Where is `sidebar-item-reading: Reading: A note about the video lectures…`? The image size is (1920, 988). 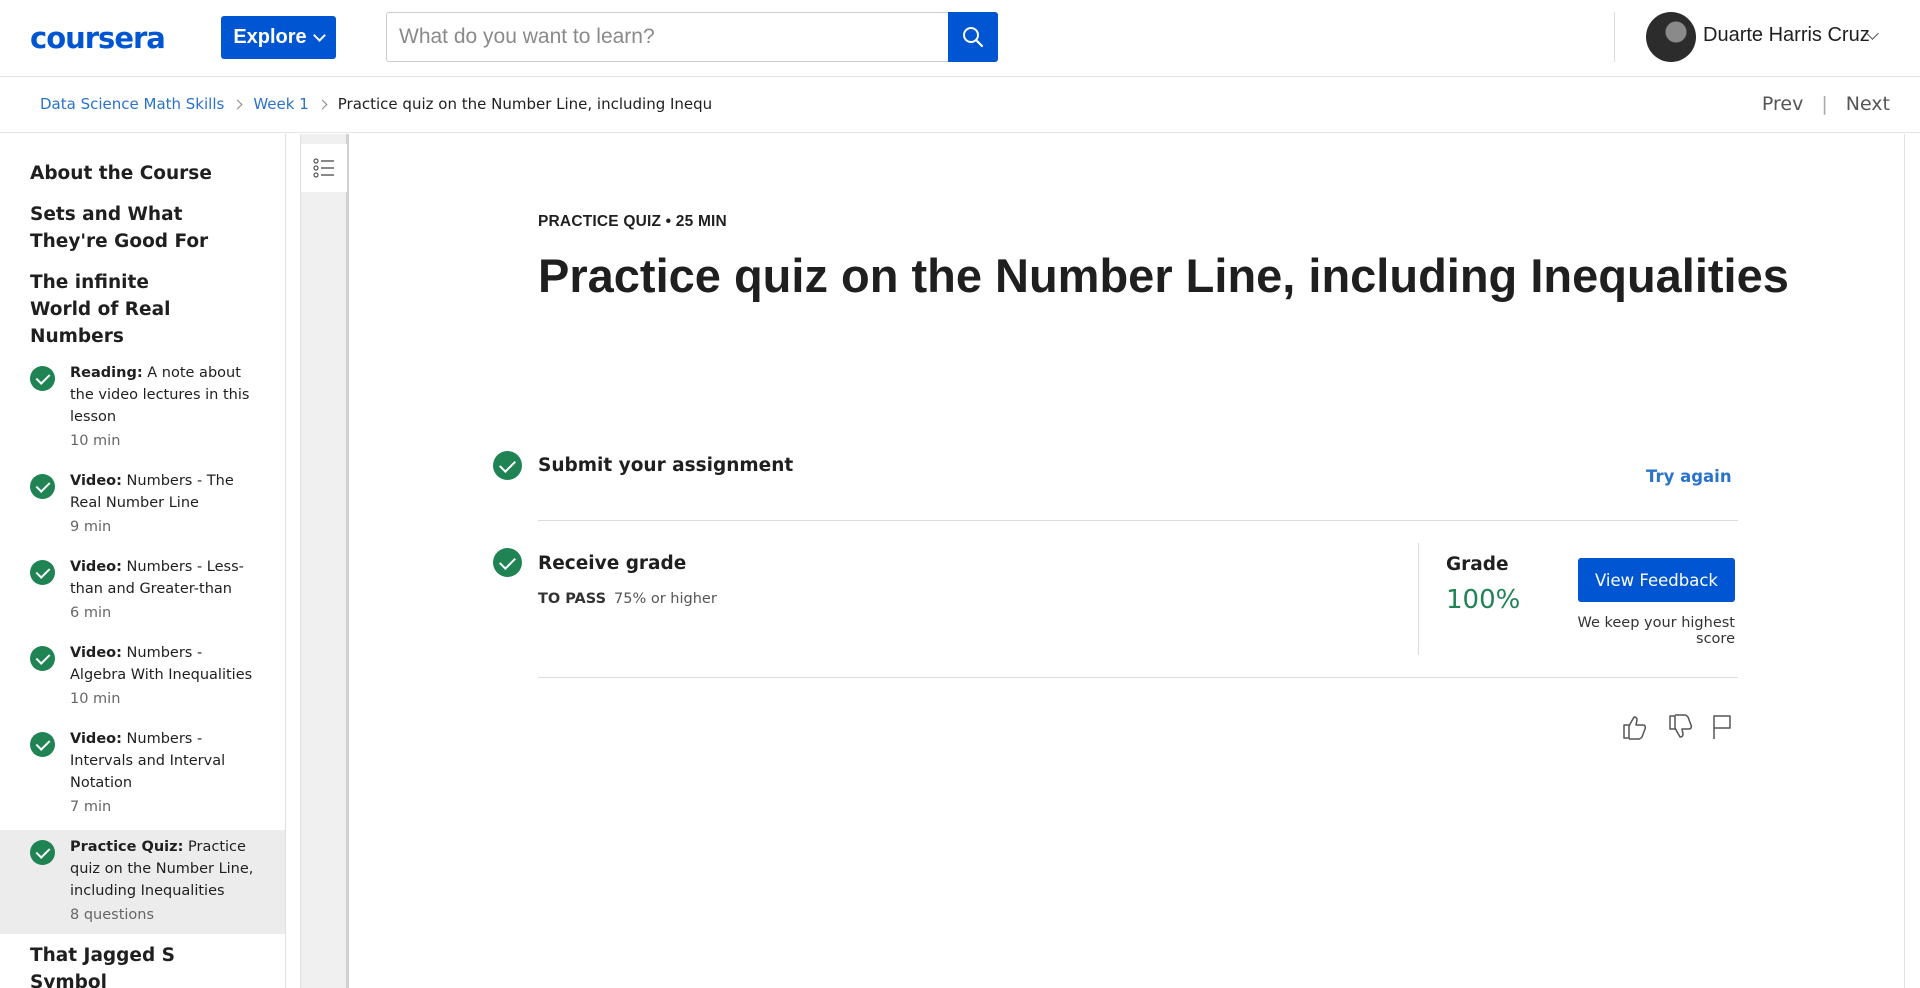
sidebar-item-reading: Reading: A note about the video lectures… is located at coordinates (142, 407).